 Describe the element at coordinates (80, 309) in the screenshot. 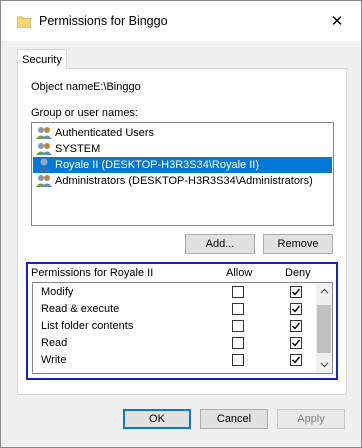

I see `permission-name: Read & execute` at that location.